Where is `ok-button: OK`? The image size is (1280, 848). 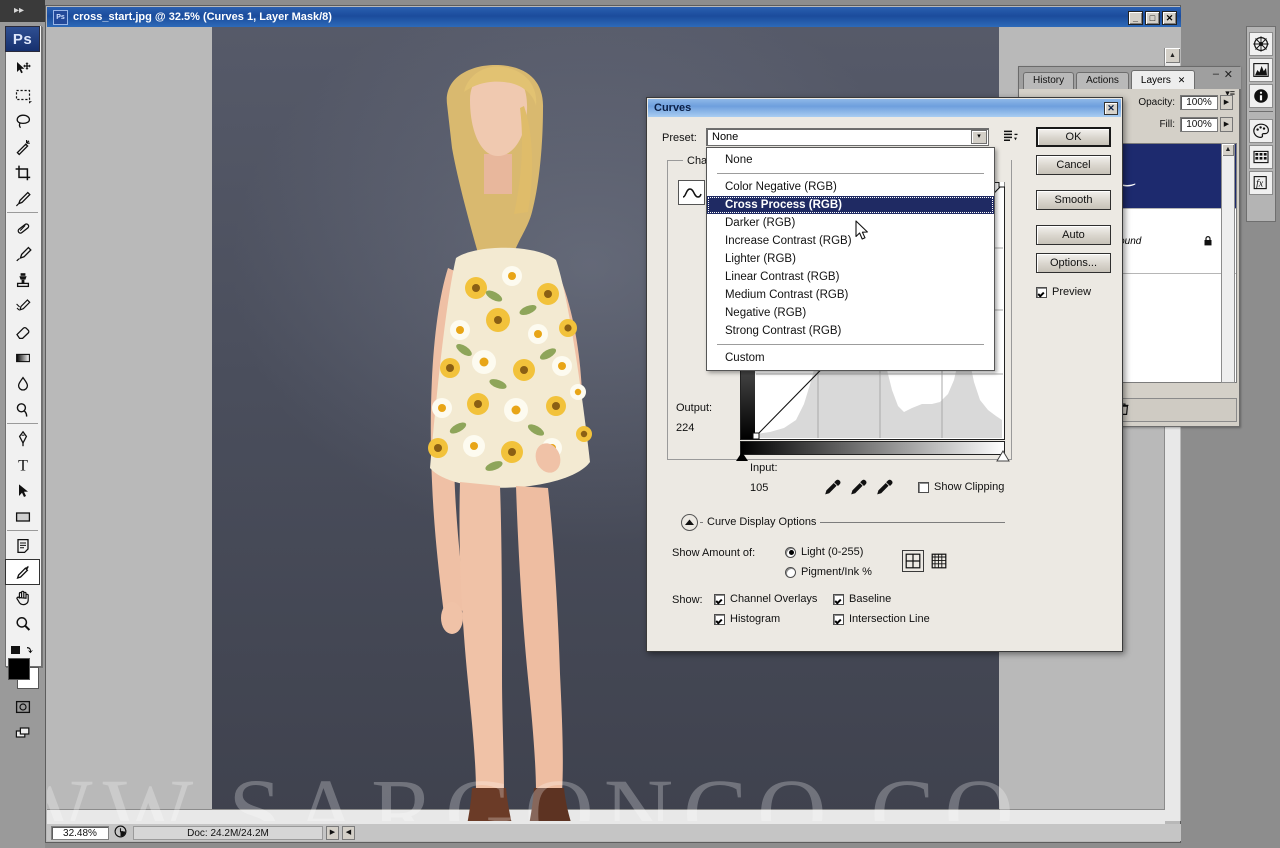
ok-button: OK is located at coordinates (1073, 137).